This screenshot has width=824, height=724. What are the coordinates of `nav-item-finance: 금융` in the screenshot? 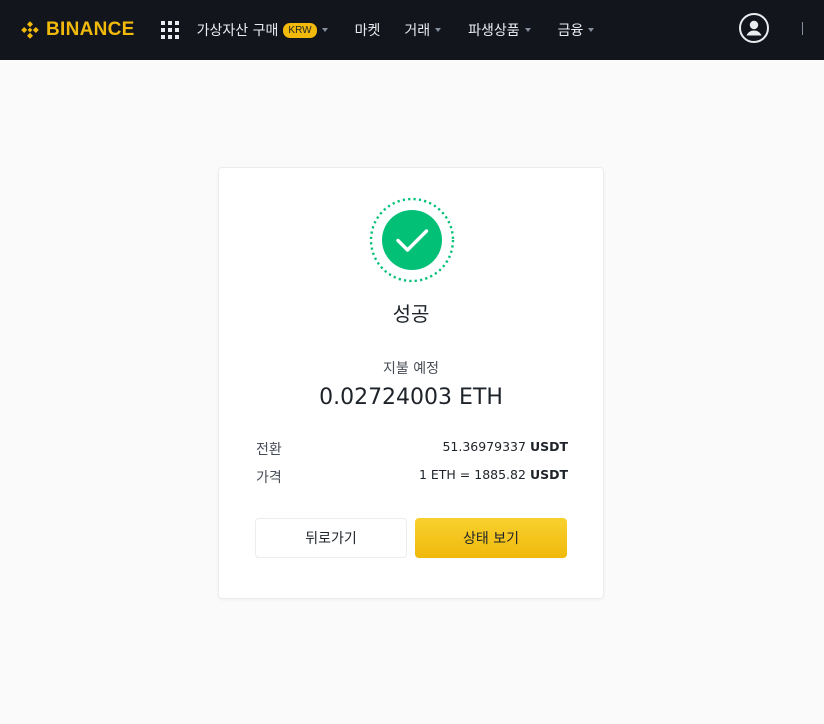 It's located at (576, 30).